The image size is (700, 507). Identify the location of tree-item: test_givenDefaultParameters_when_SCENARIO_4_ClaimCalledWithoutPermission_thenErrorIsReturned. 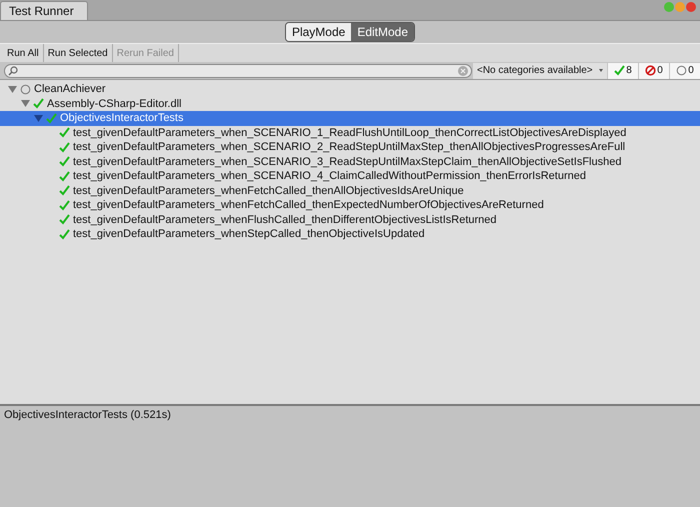
(350, 176).